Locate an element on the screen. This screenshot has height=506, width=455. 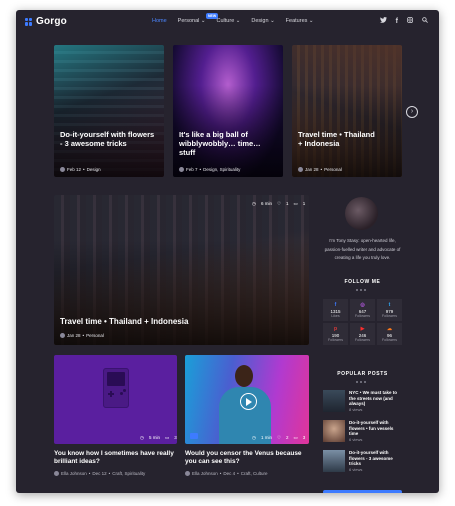
grid-post-image-2: ◷ 1 min ♡ 2 ▭ 3 is located at coordinates (247, 399).